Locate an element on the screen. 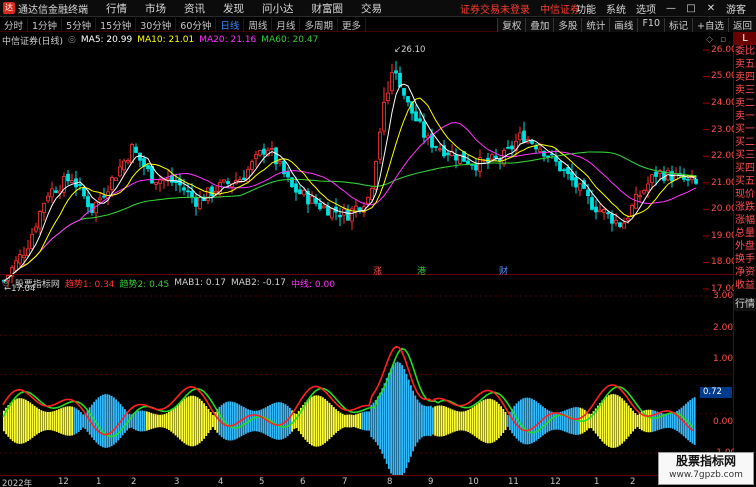 The image size is (756, 487). price-tick: 25.00 is located at coordinates (724, 76).